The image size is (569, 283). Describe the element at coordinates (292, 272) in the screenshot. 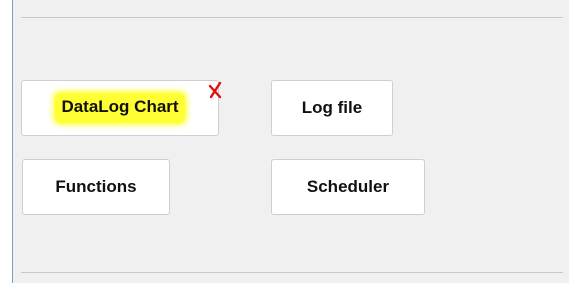

I see `bottom-divider` at that location.